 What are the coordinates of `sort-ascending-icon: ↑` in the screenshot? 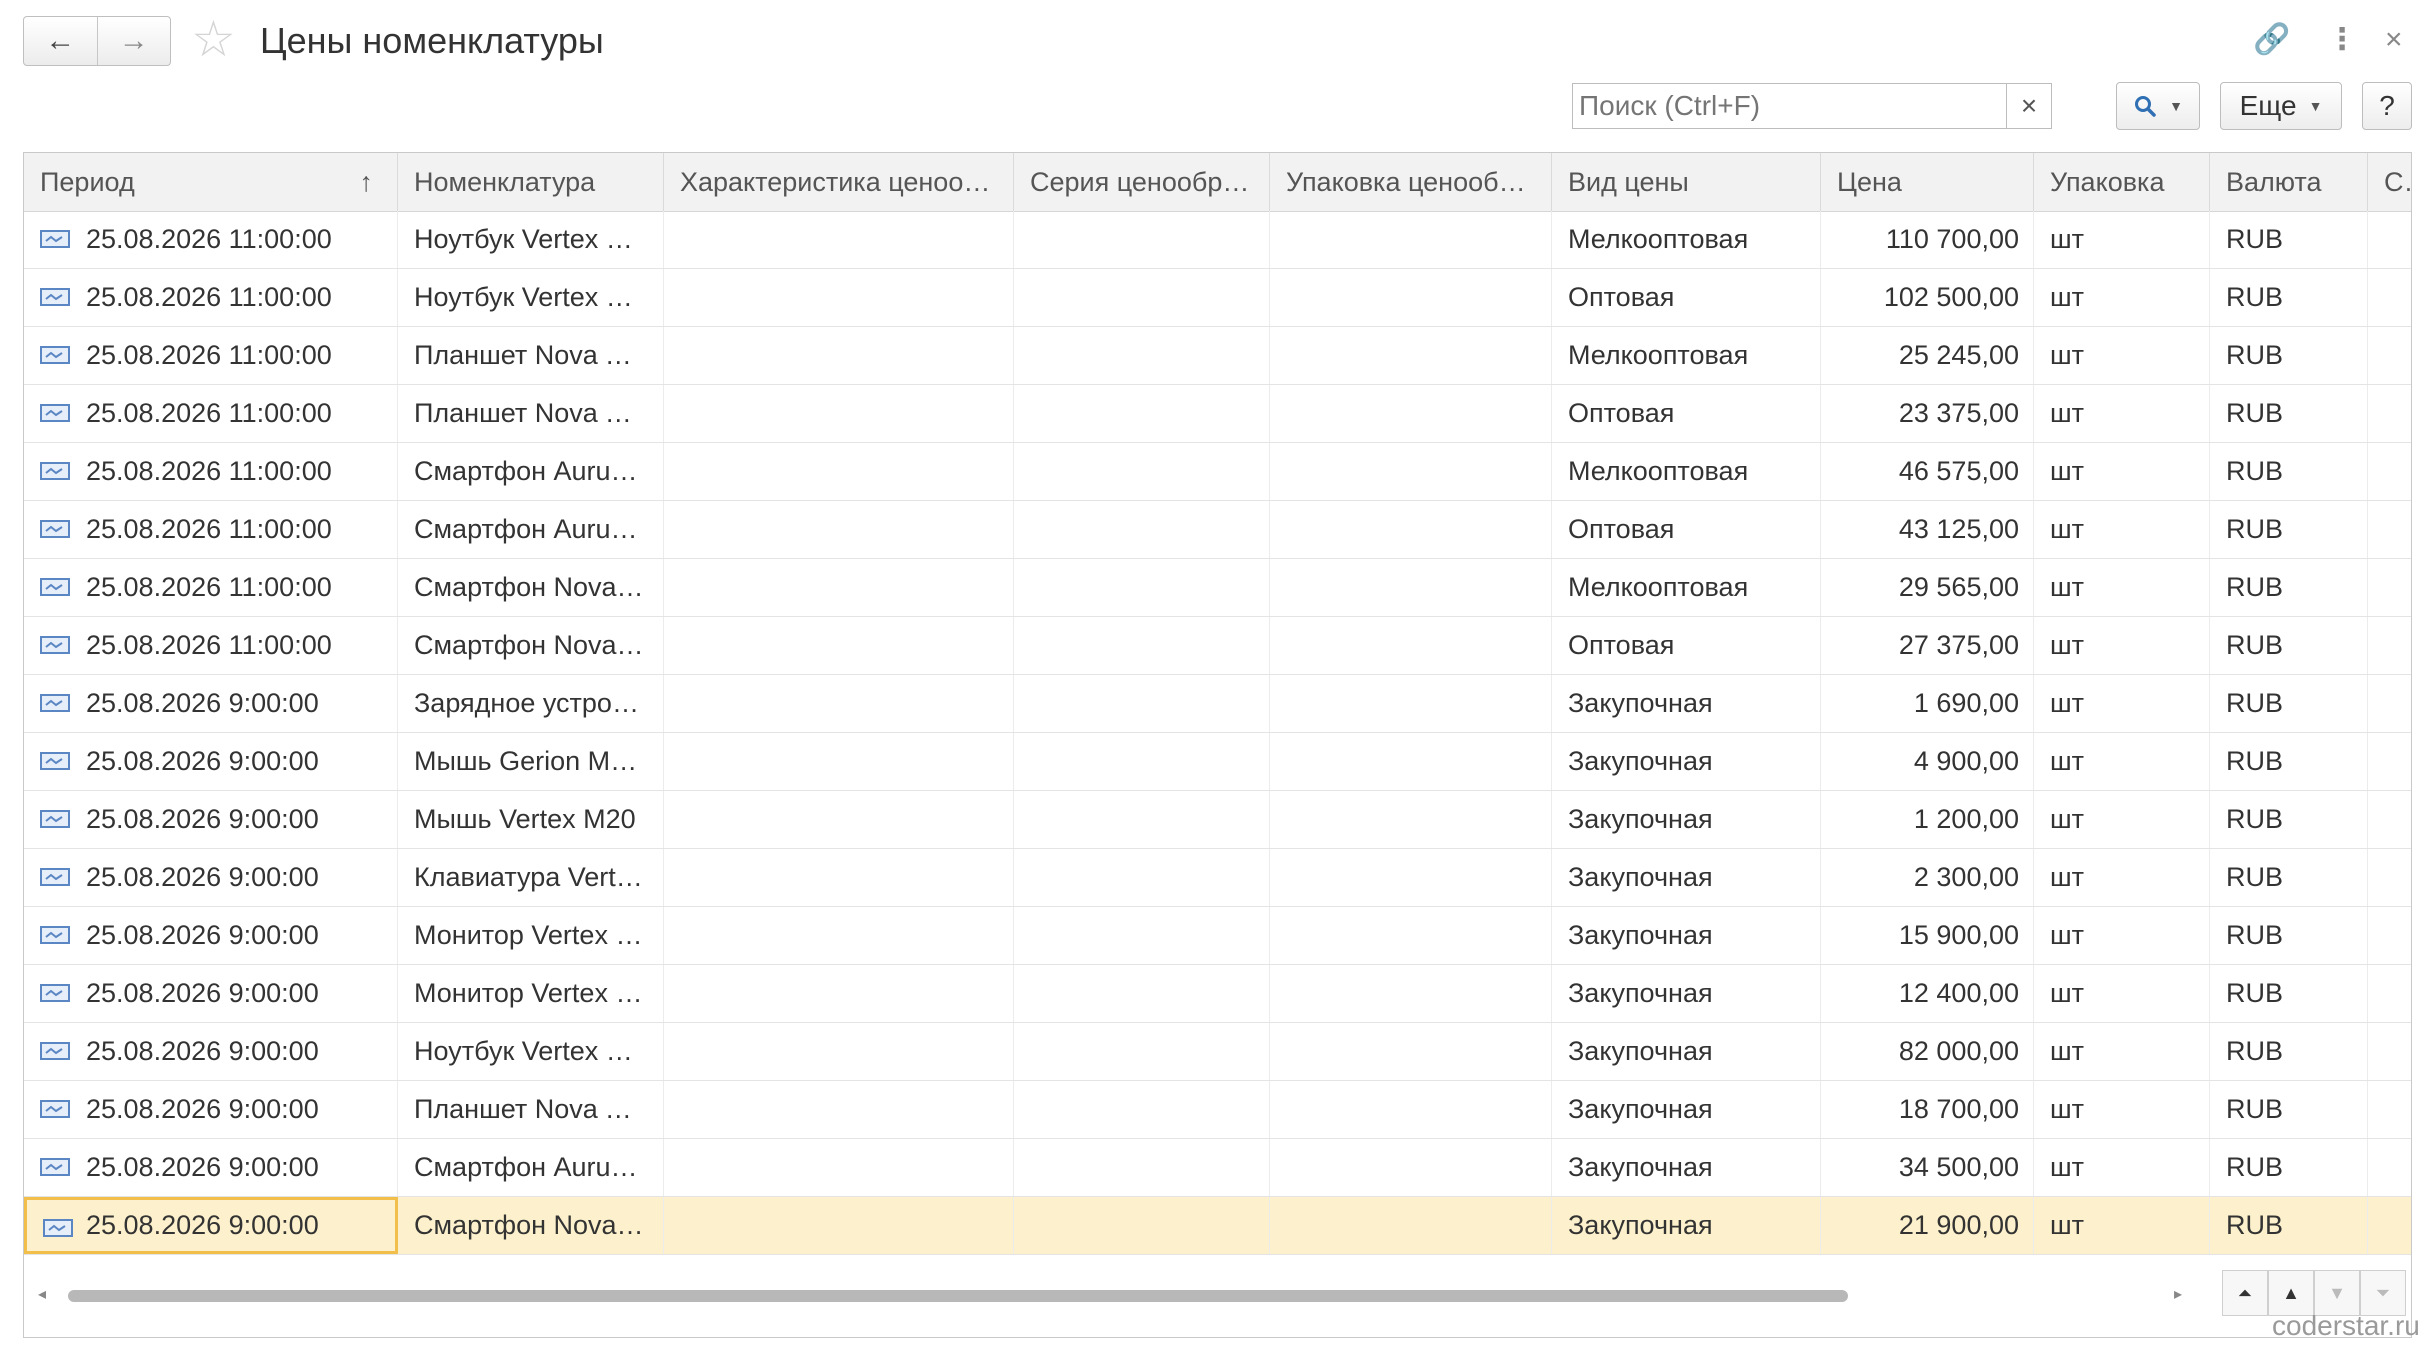 It's located at (367, 182).